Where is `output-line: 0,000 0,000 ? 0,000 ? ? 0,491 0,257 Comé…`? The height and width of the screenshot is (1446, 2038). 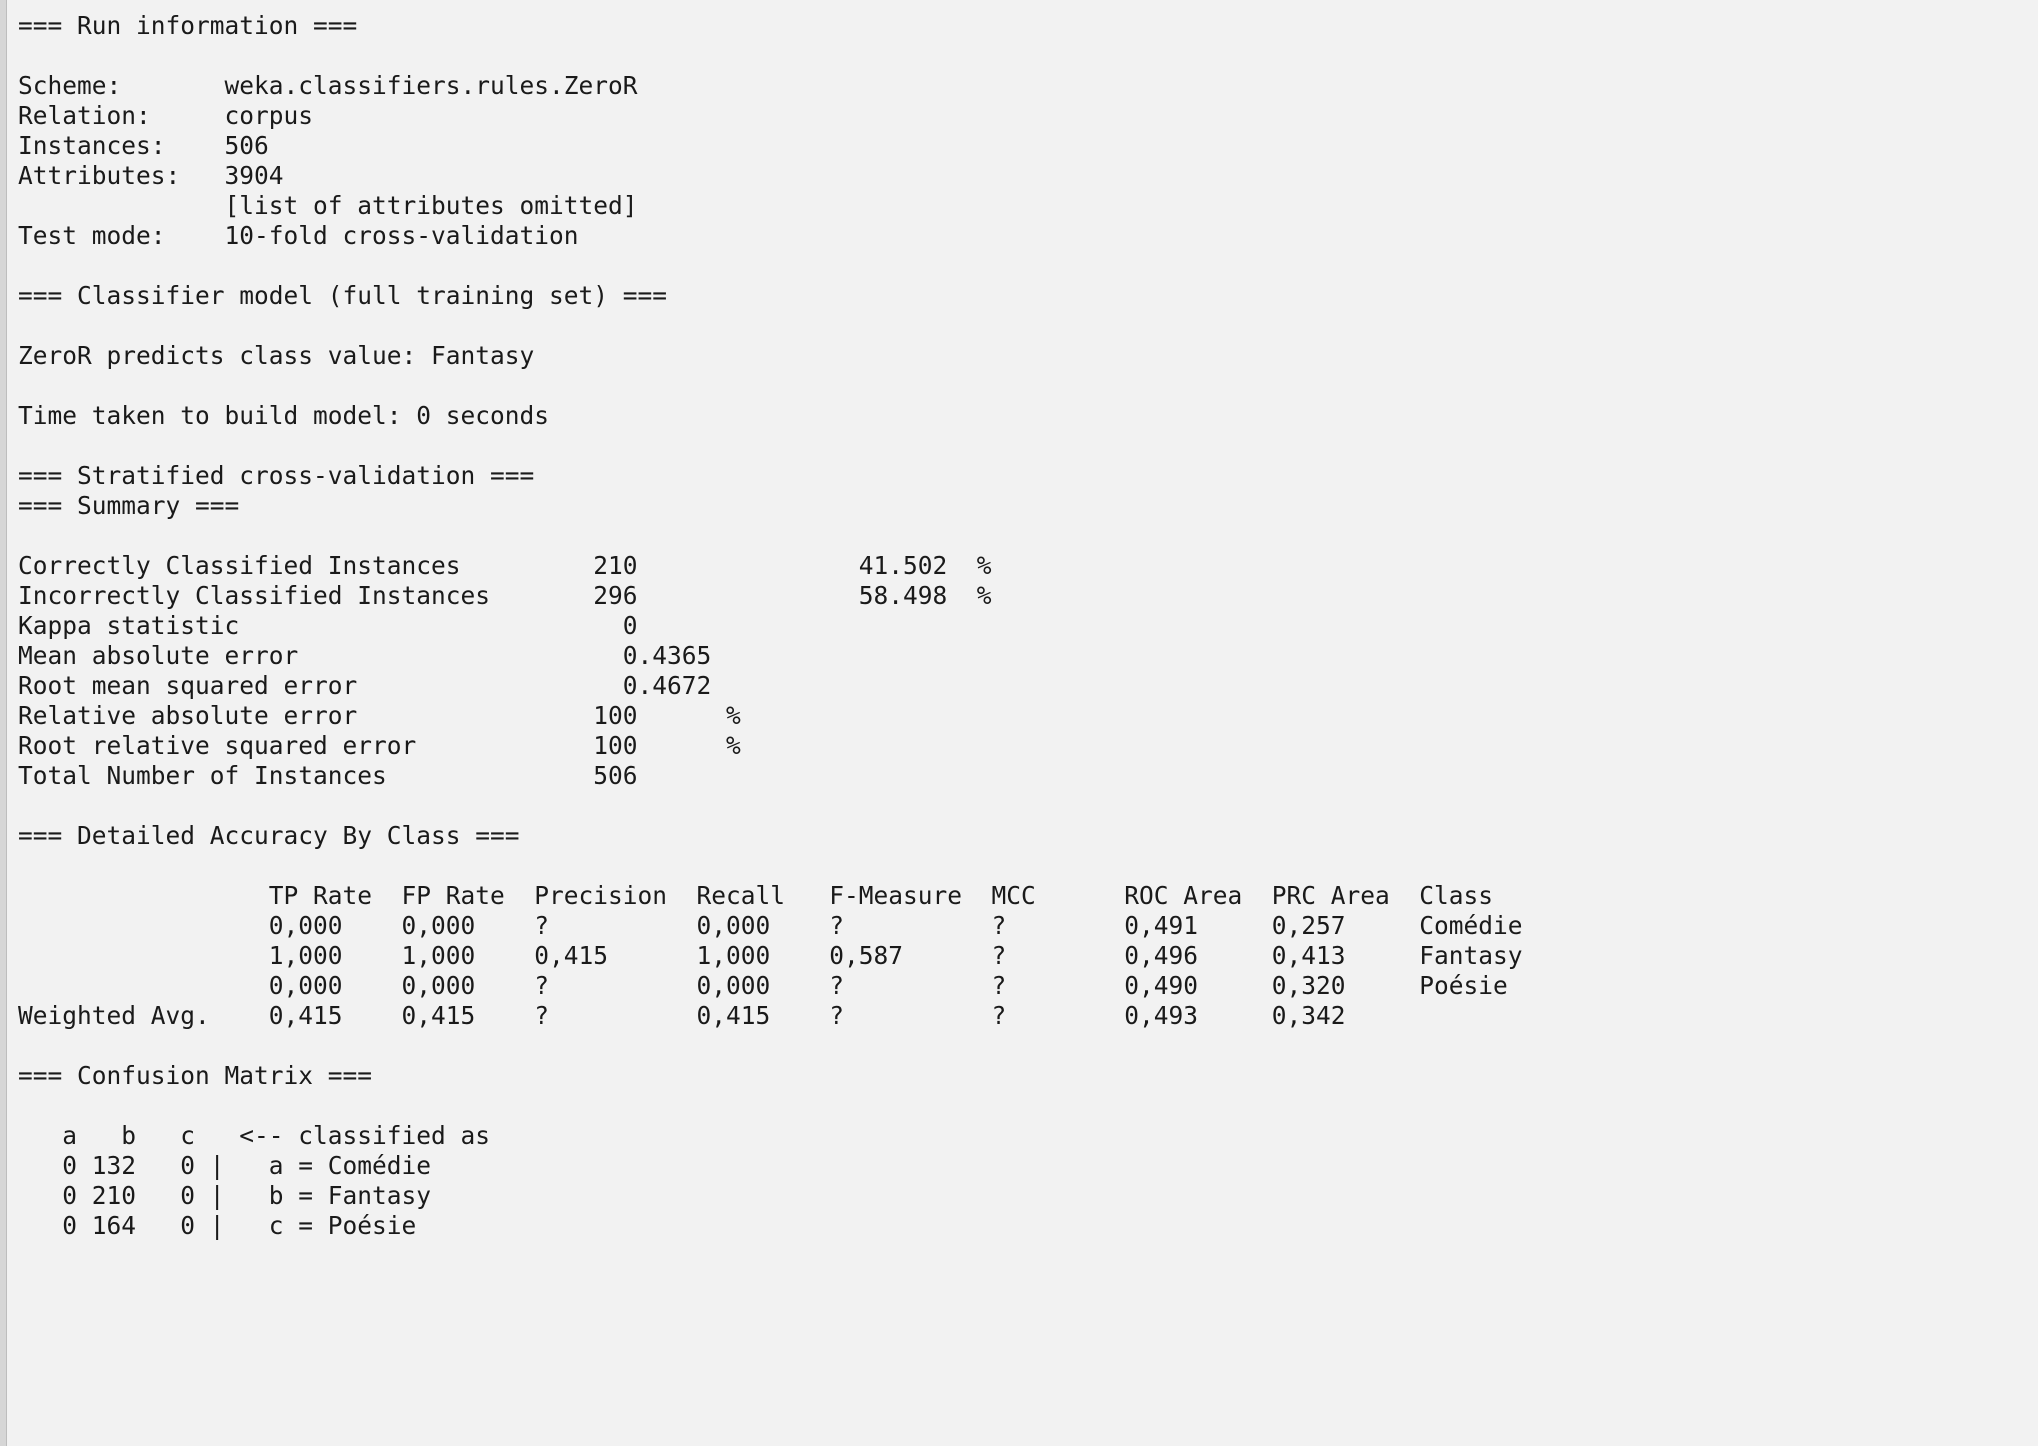
output-line: 0,000 0,000 ? 0,000 ? ? 0,491 0,257 Comé… is located at coordinates (770, 925).